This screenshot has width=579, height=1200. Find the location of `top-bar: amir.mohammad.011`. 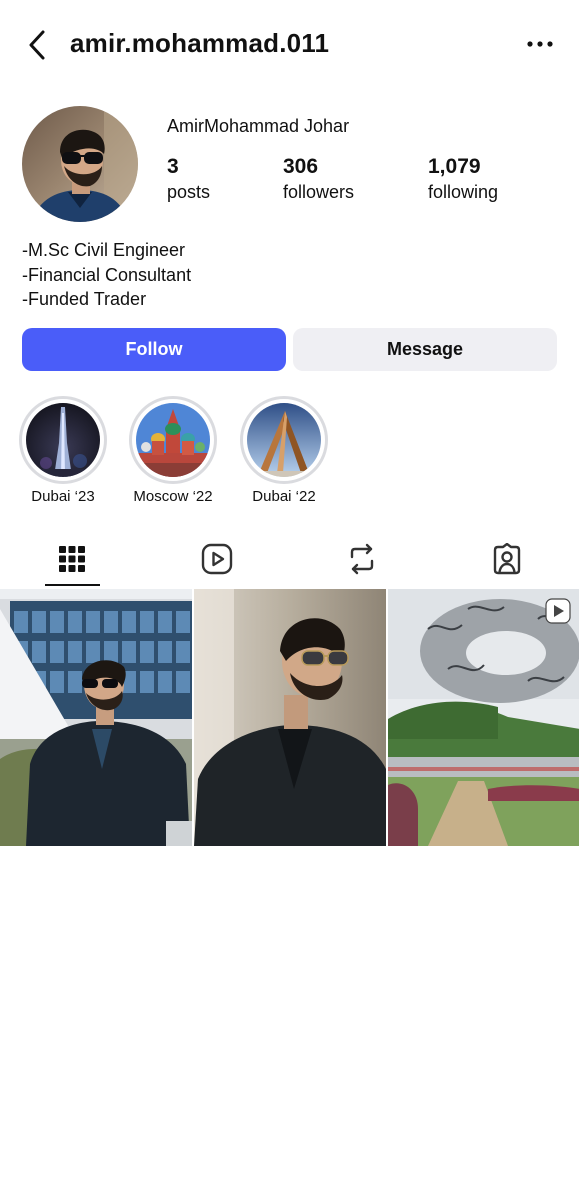

top-bar: amir.mohammad.011 is located at coordinates (289, 45).